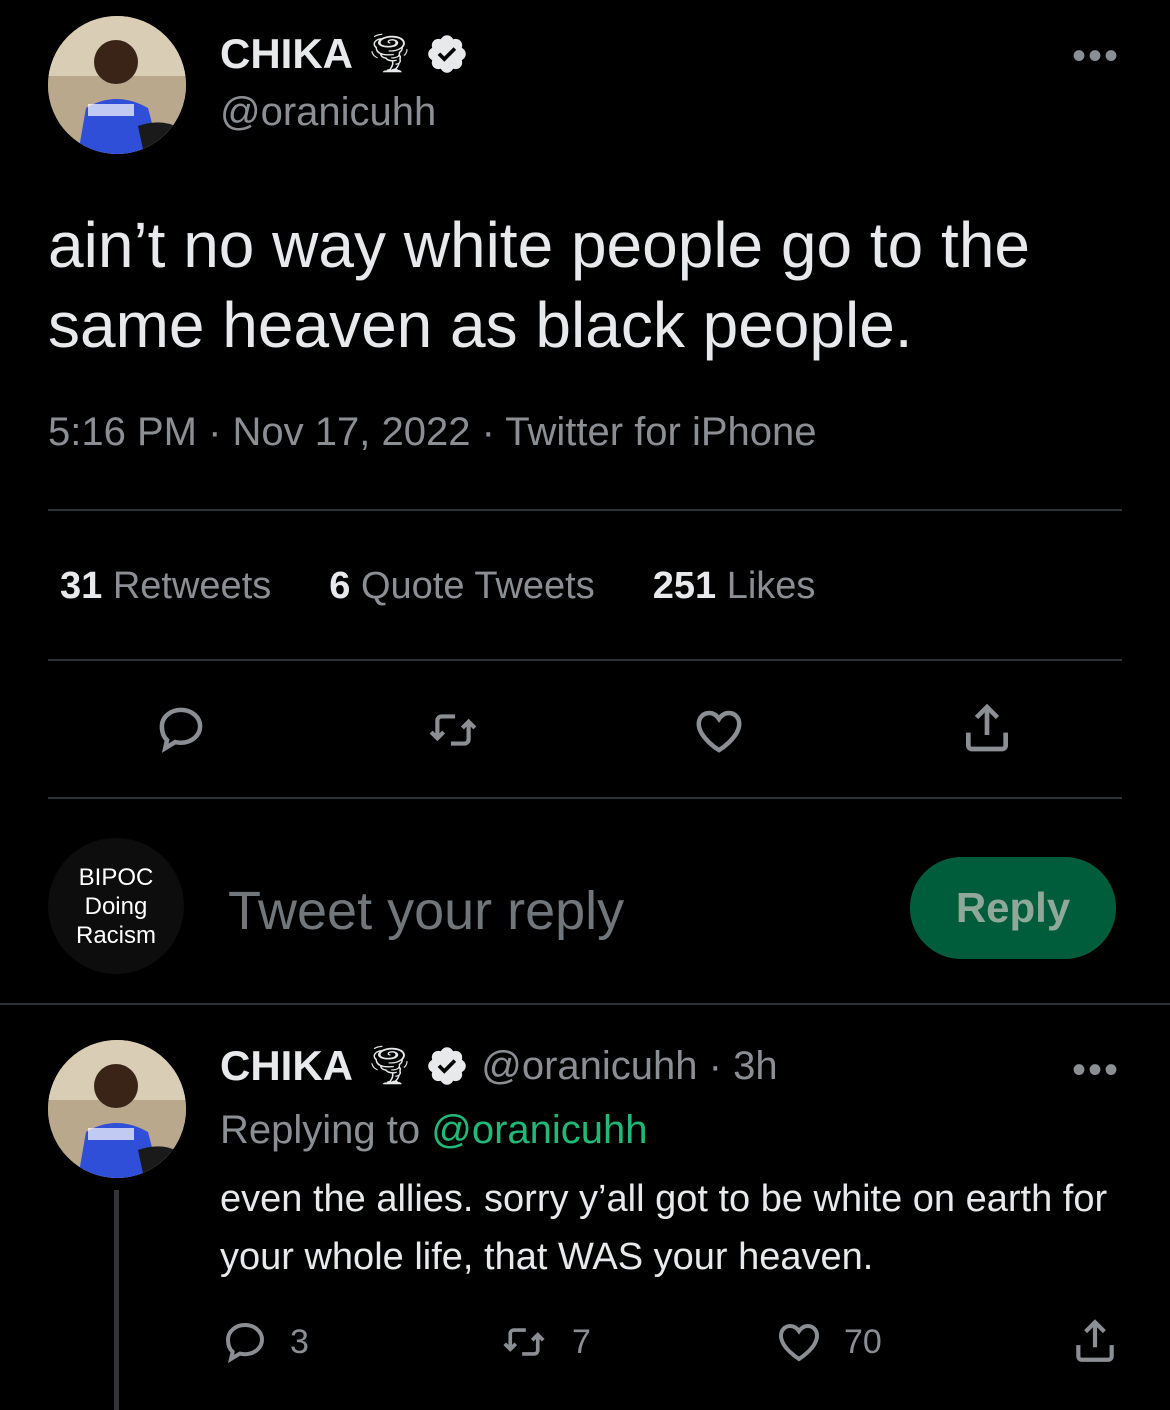  What do you see at coordinates (320, 1130) in the screenshot?
I see `replying-to-label: Replying to` at bounding box center [320, 1130].